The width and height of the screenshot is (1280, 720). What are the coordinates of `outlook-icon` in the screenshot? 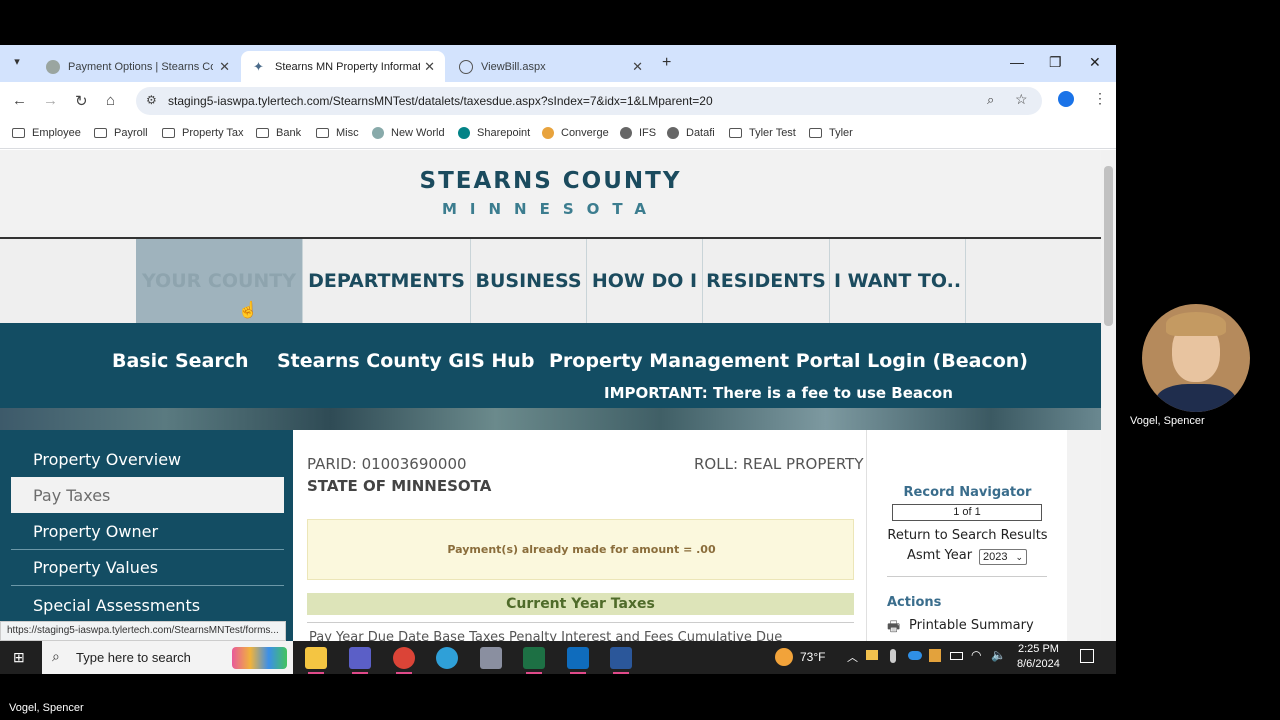 It's located at (578, 660).